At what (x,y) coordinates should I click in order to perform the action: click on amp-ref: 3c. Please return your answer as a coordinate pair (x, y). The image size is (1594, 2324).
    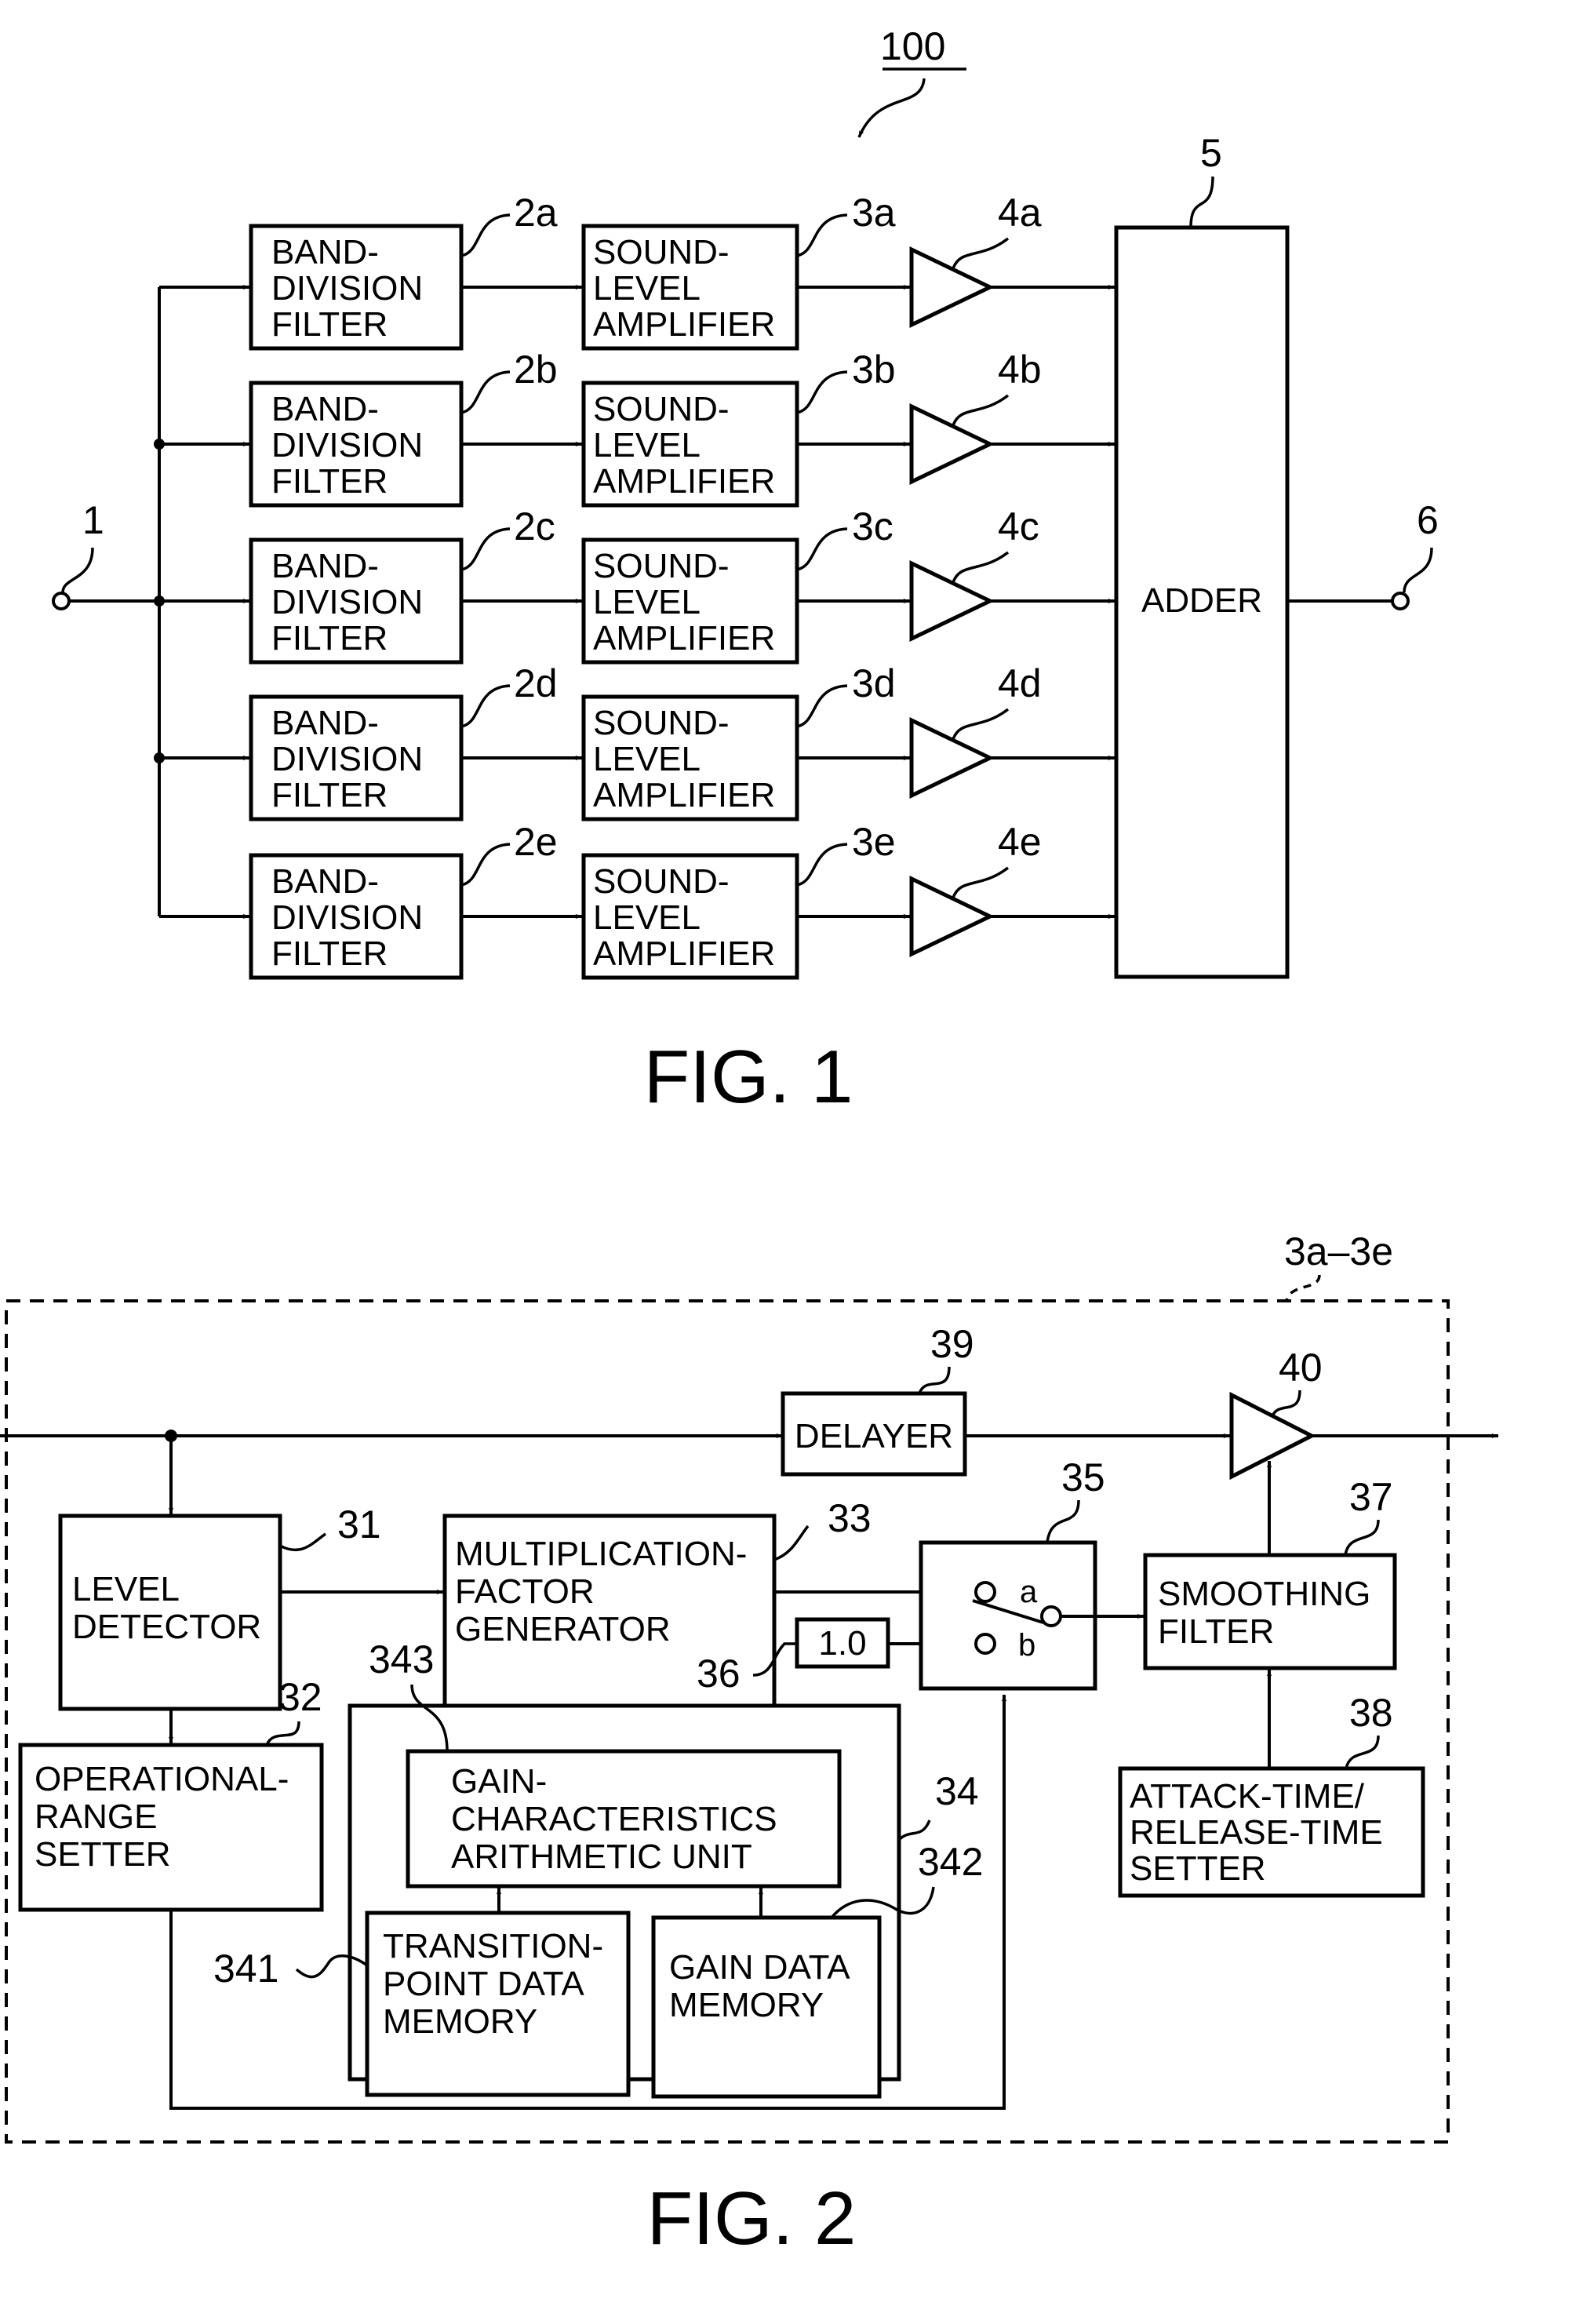
    Looking at the image, I should click on (873, 526).